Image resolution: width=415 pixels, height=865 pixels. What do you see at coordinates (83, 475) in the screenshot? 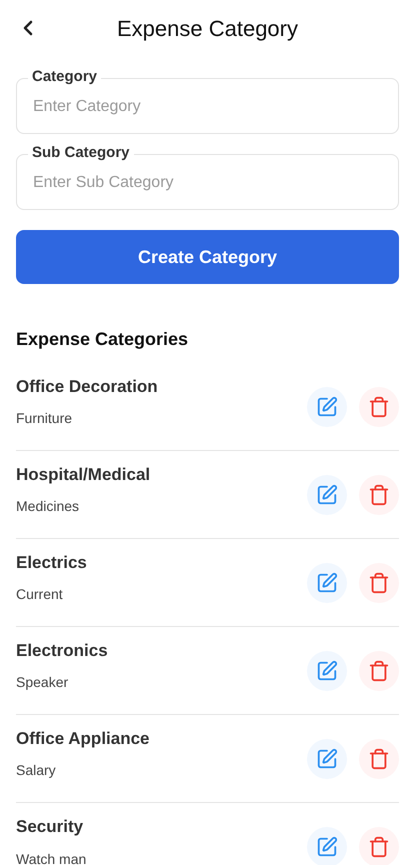
I see `category-name: Hospital/Medical` at bounding box center [83, 475].